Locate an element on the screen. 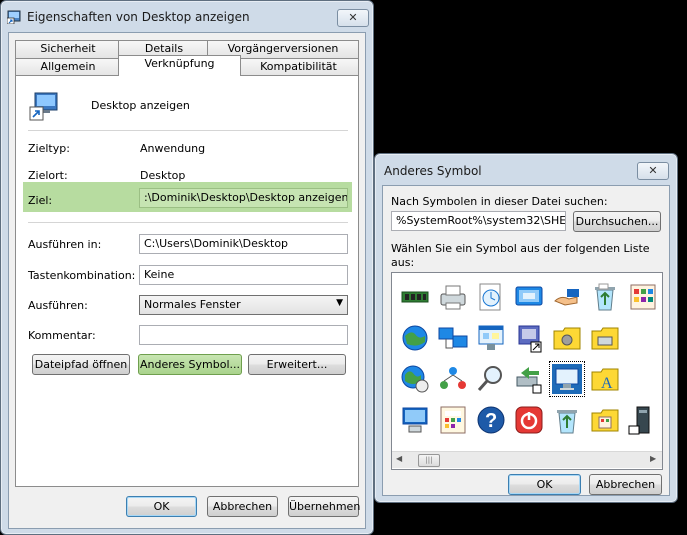 The image size is (687, 535). change-icon-titlebar: Anderes Symbol ✕ is located at coordinates (526, 169).